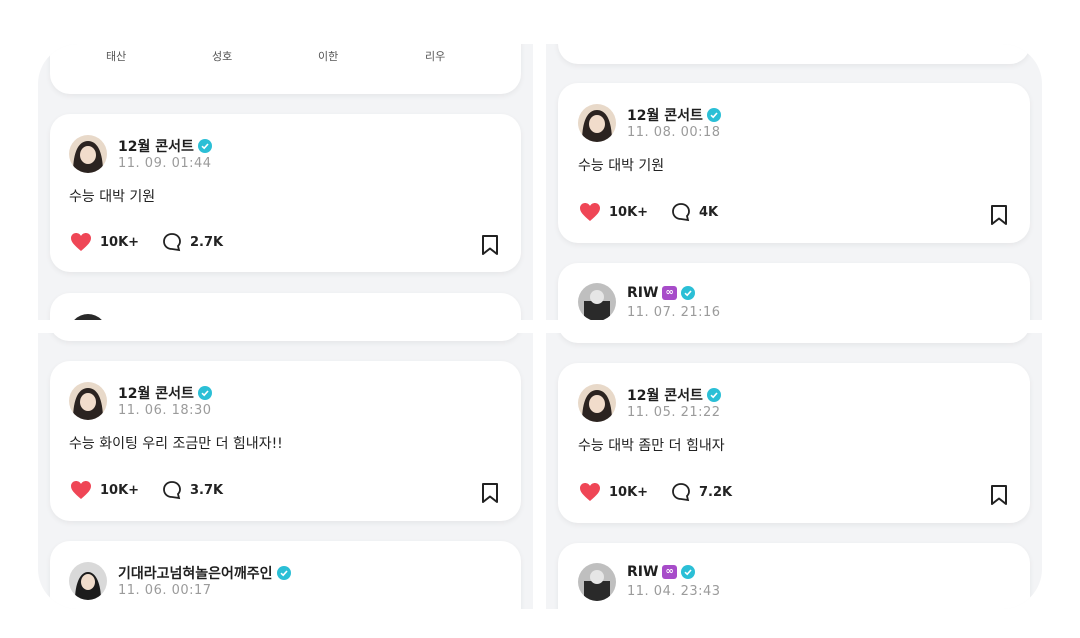  I want to click on post-card: 12월 콘서트 11. 09. 01:44 수능 대박 기원 10K+ 2.7K, so click(285, 193).